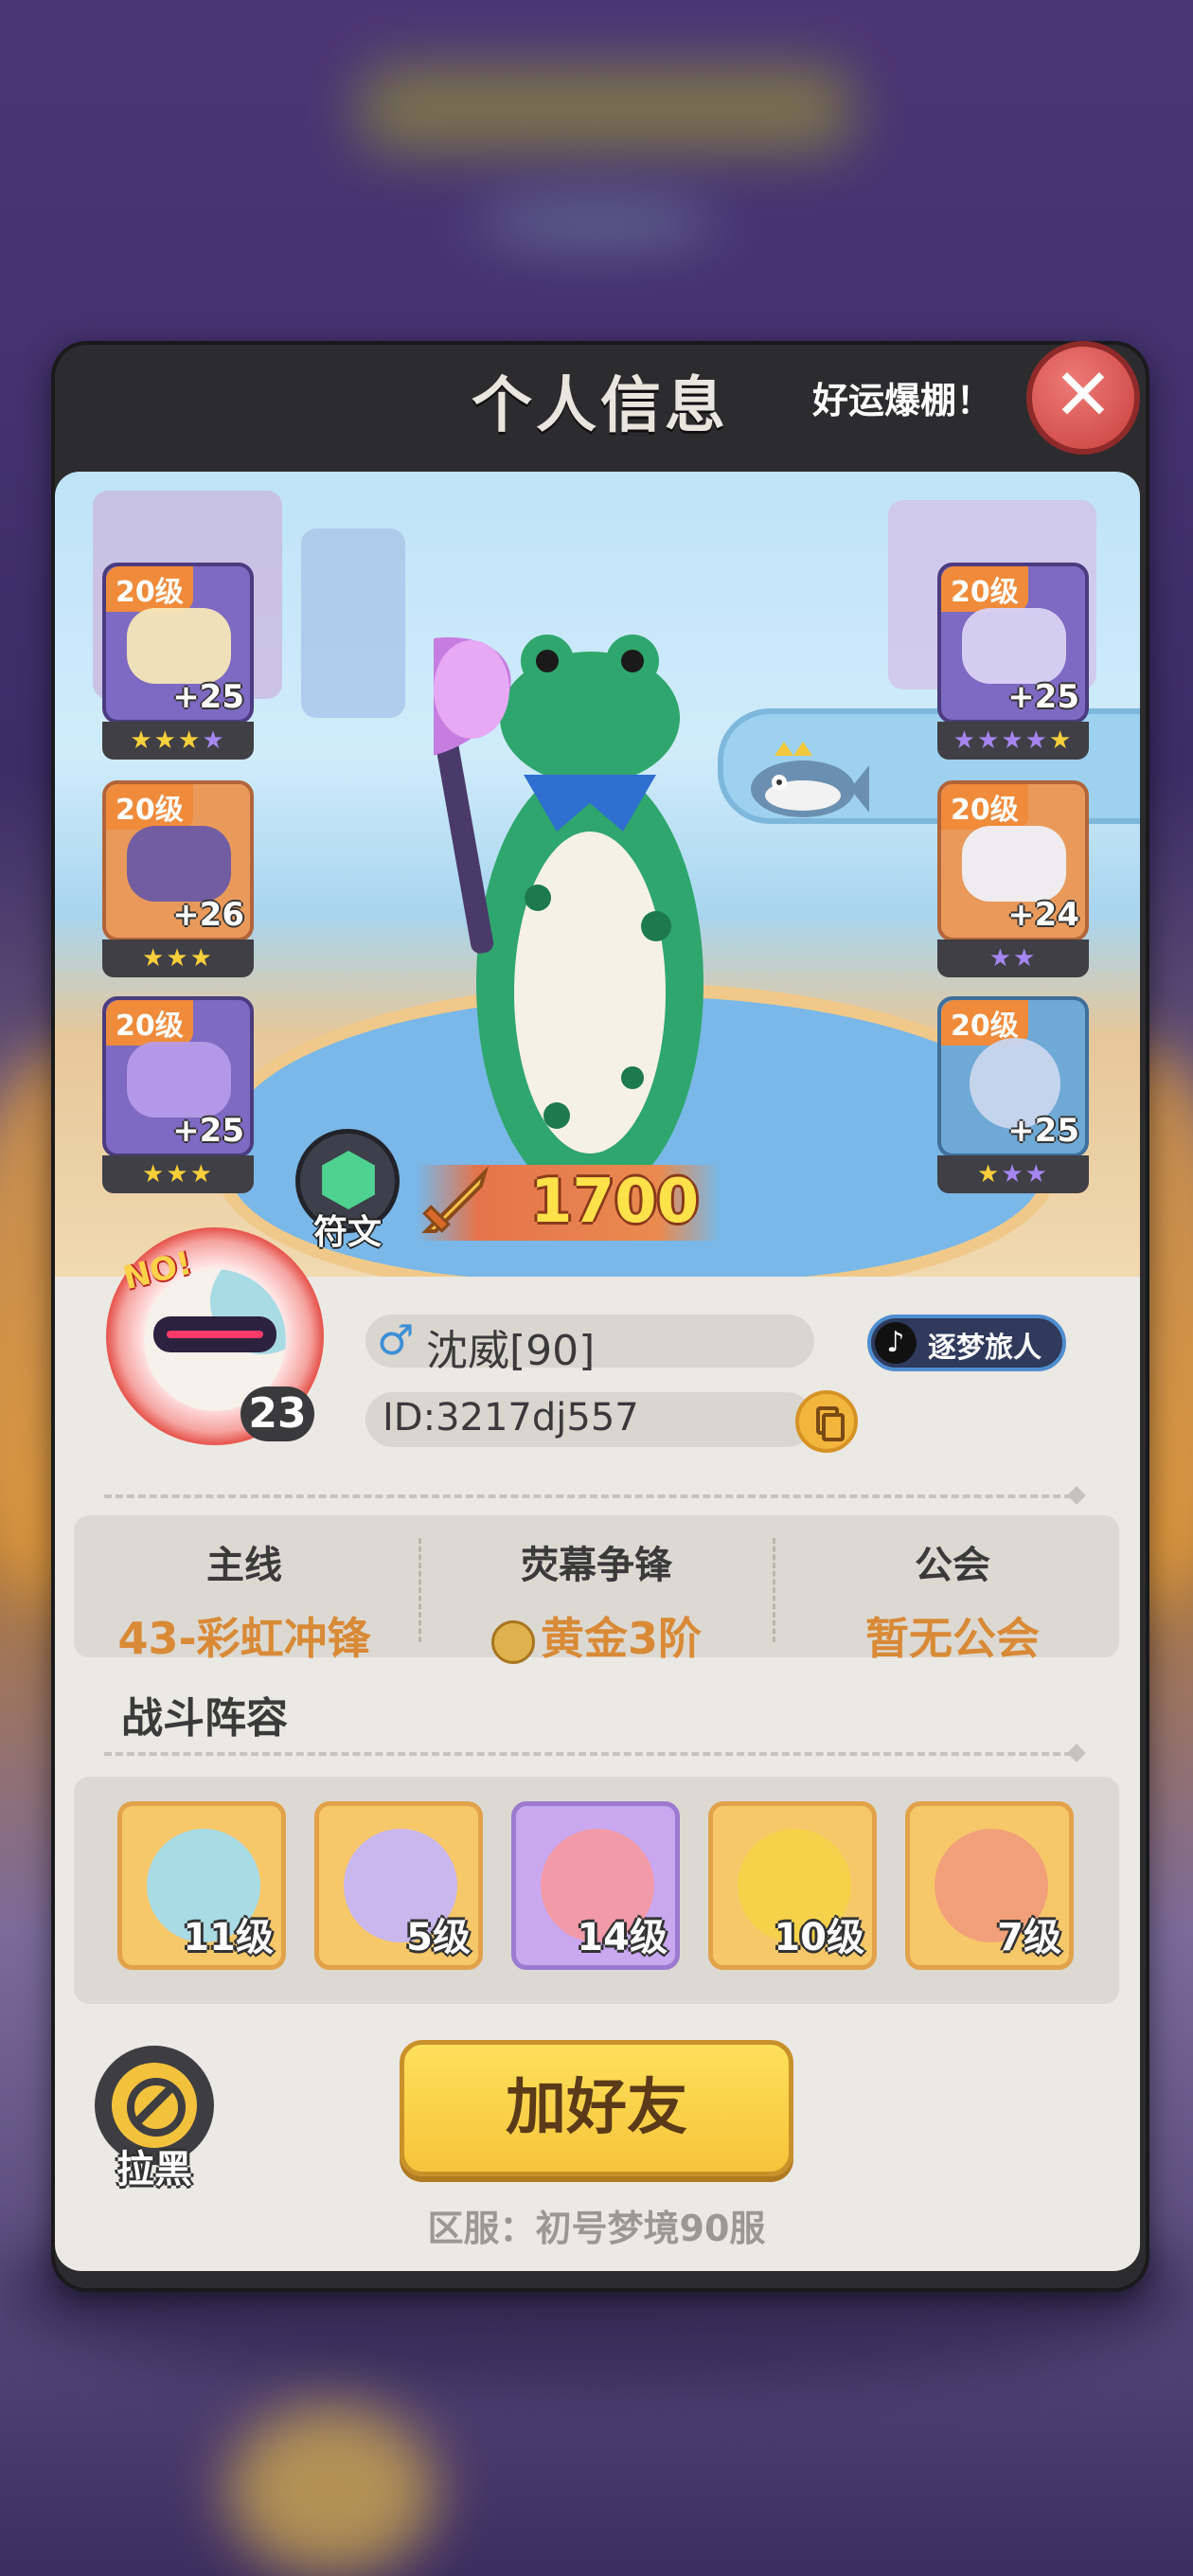  I want to click on tiktok-icon: ♪, so click(896, 1343).